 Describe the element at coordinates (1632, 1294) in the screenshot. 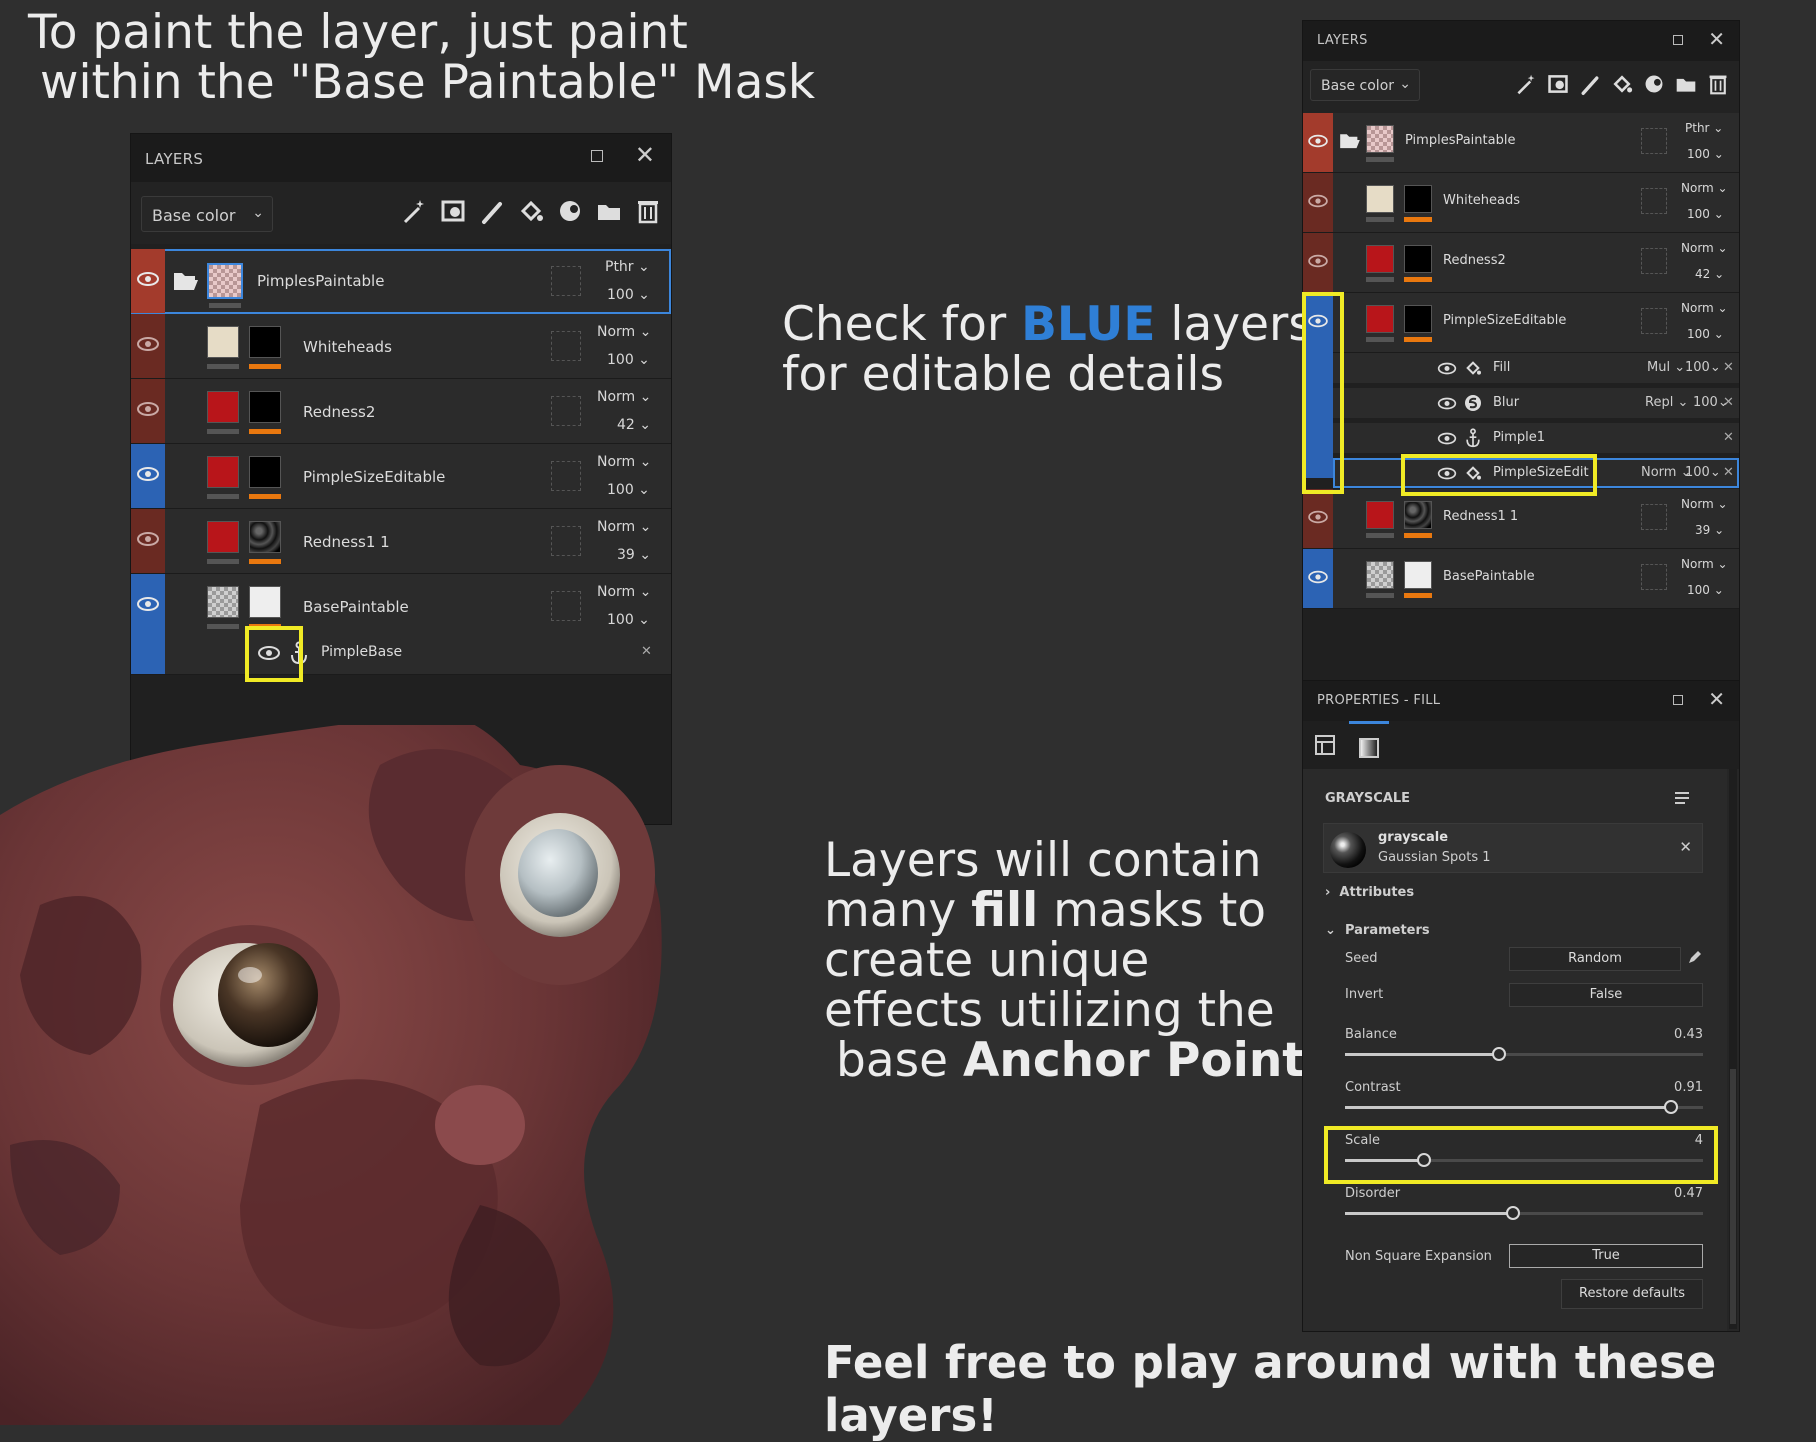

I see `restore-defaults-button: Restore defaults` at that location.